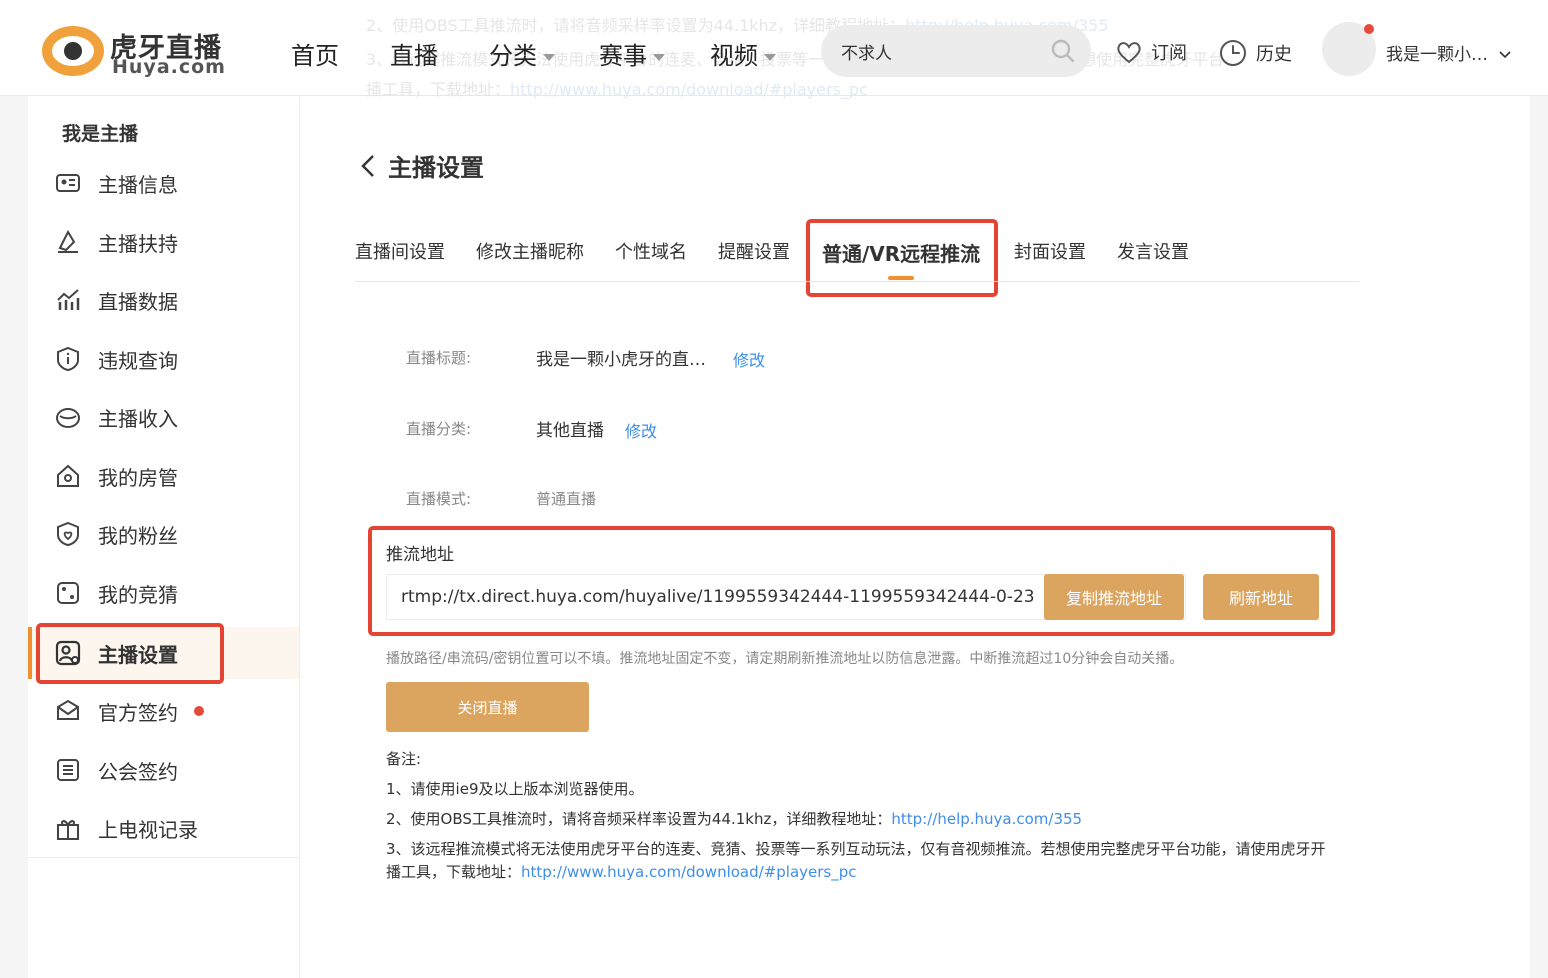  Describe the element at coordinates (941, 51) in the screenshot. I see `search-input` at that location.